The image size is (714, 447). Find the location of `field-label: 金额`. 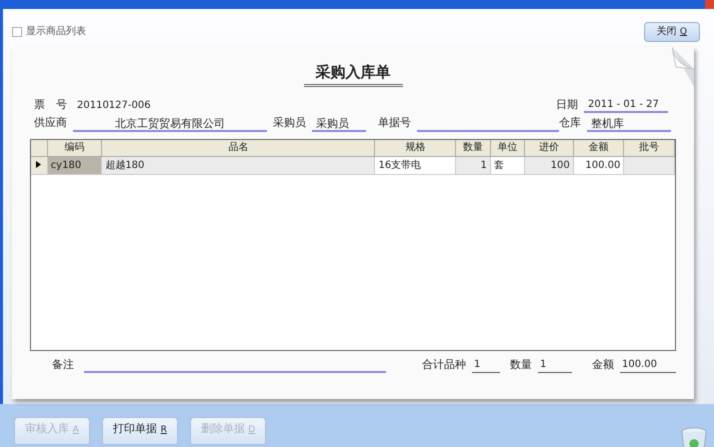

field-label: 金额 is located at coordinates (603, 364).